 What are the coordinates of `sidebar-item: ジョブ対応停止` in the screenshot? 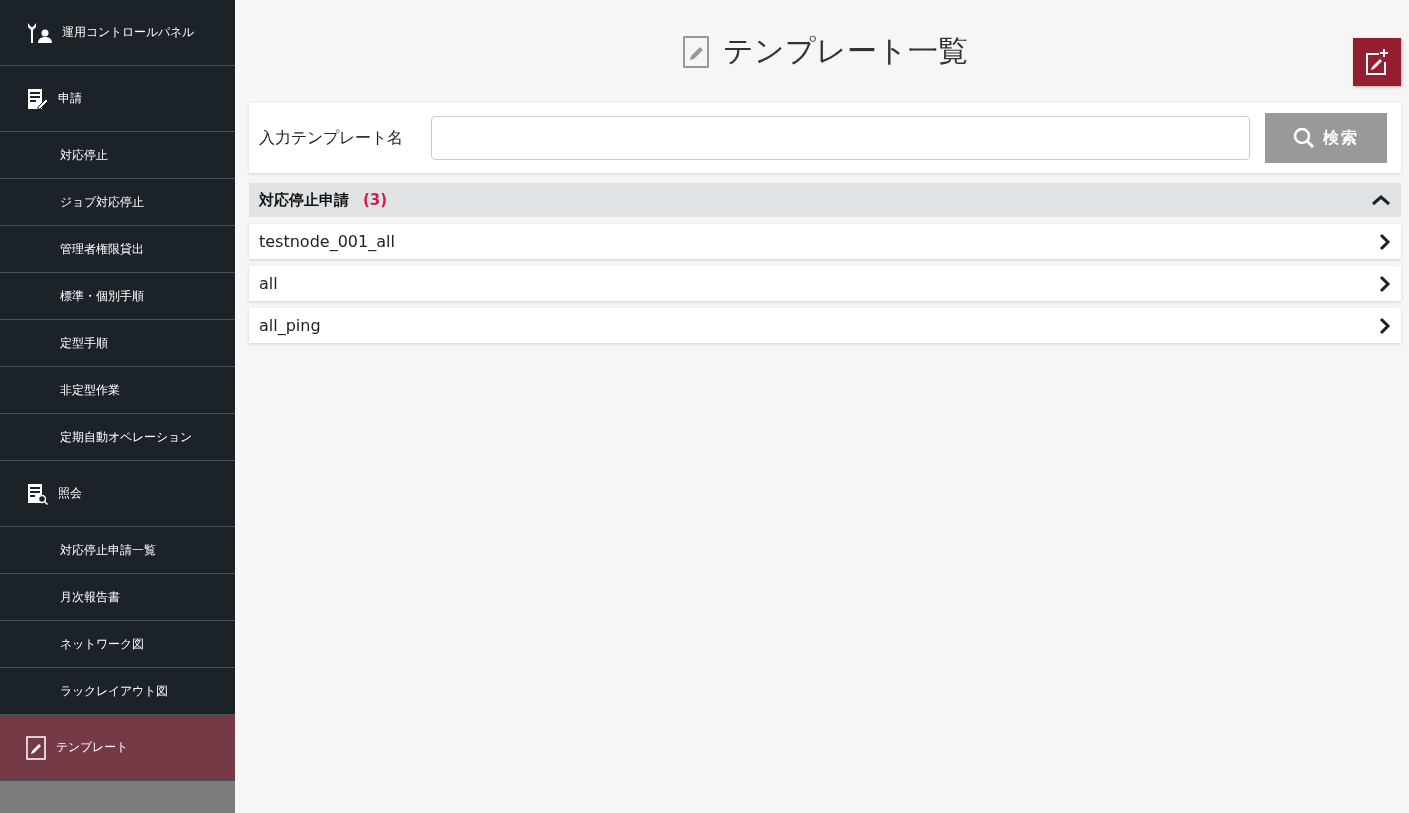 It's located at (117, 202).